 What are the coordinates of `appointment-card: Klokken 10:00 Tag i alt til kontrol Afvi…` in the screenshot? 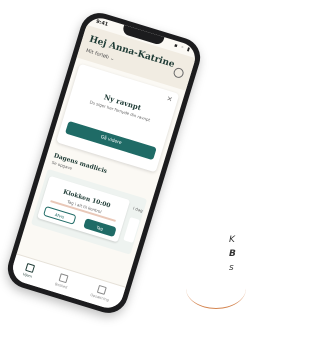 It's located at (84, 209).